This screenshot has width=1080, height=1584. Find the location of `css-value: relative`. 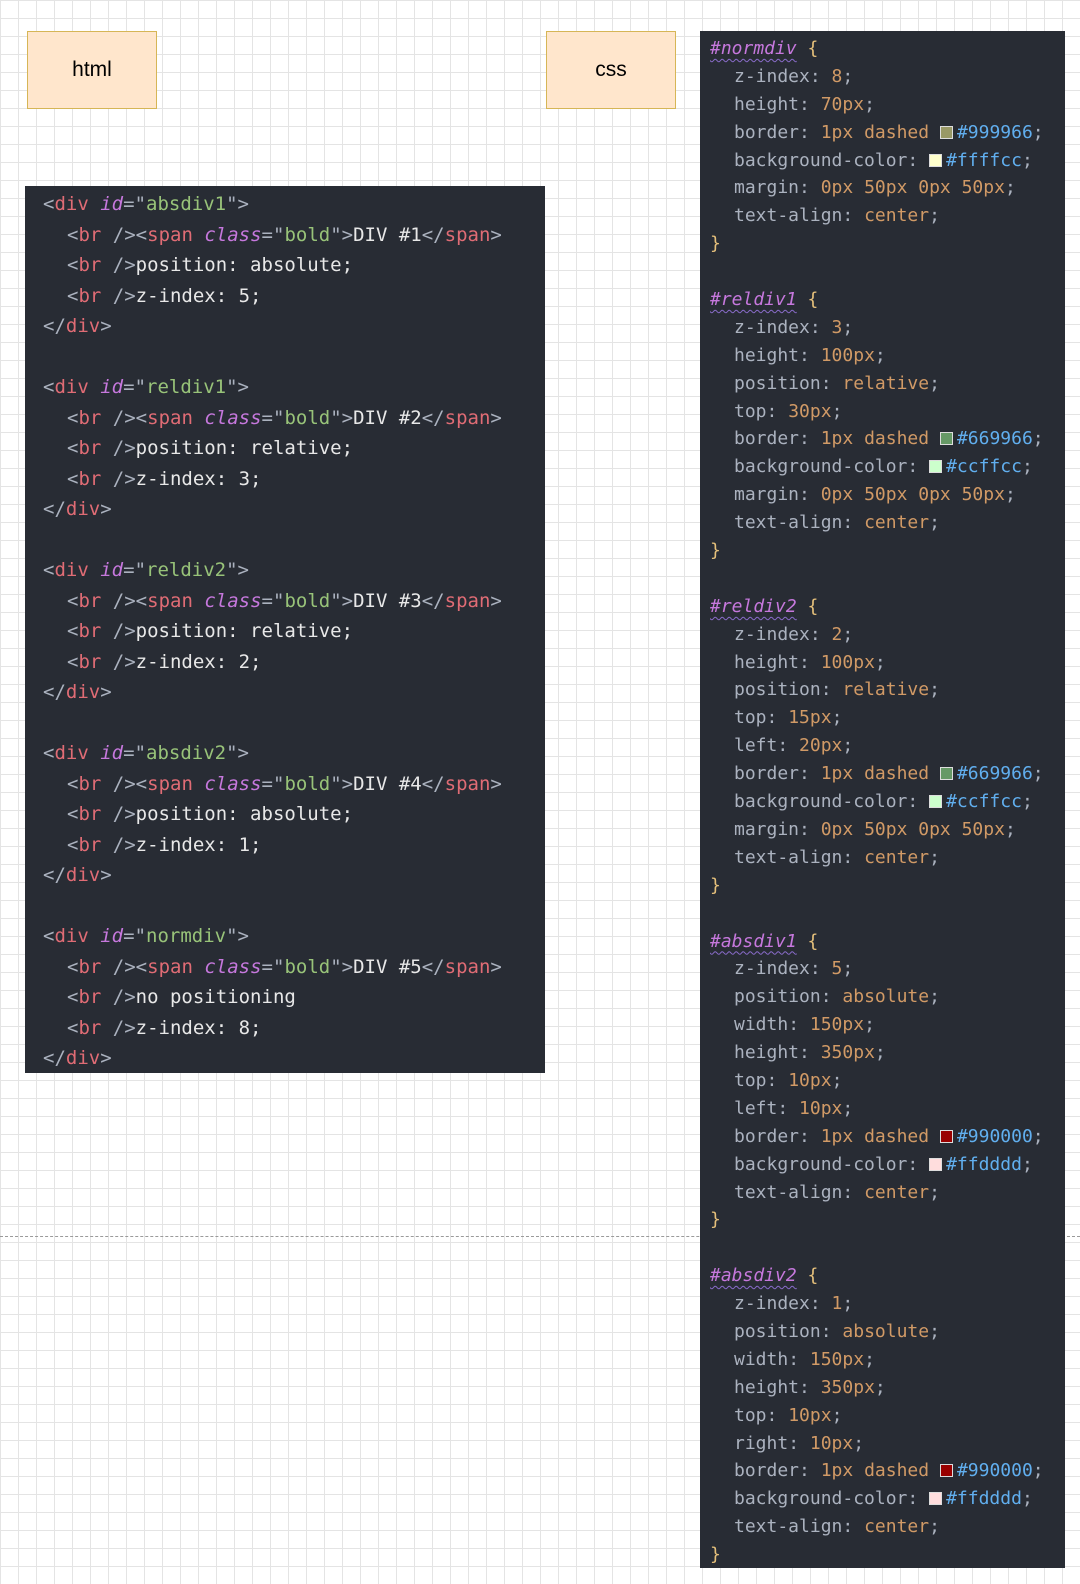

css-value: relative is located at coordinates (886, 690).